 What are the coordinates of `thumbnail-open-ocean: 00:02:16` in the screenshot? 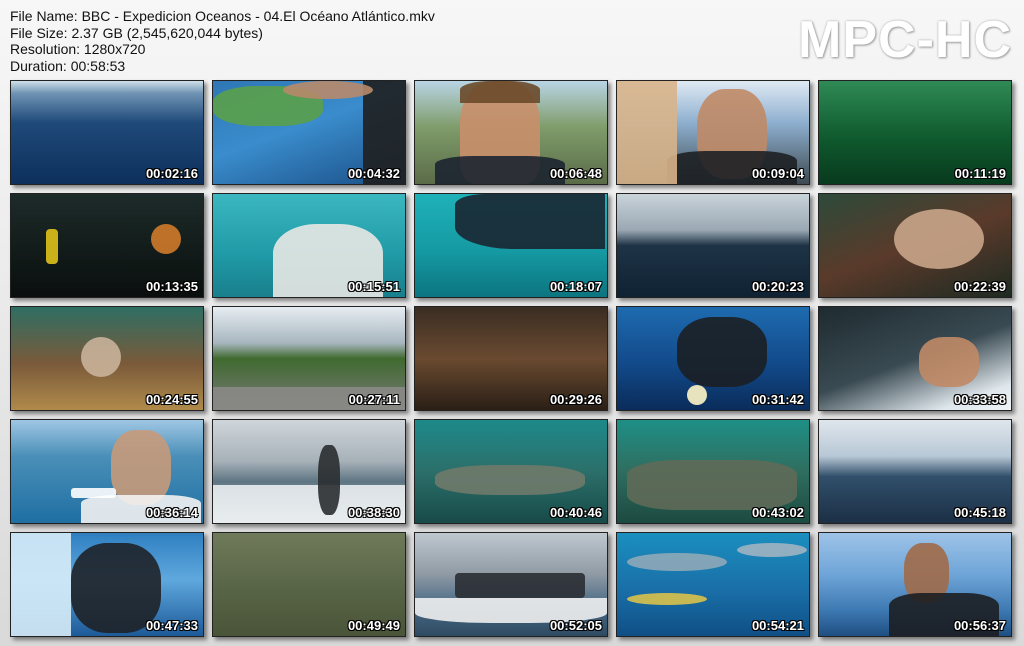 It's located at (107, 132).